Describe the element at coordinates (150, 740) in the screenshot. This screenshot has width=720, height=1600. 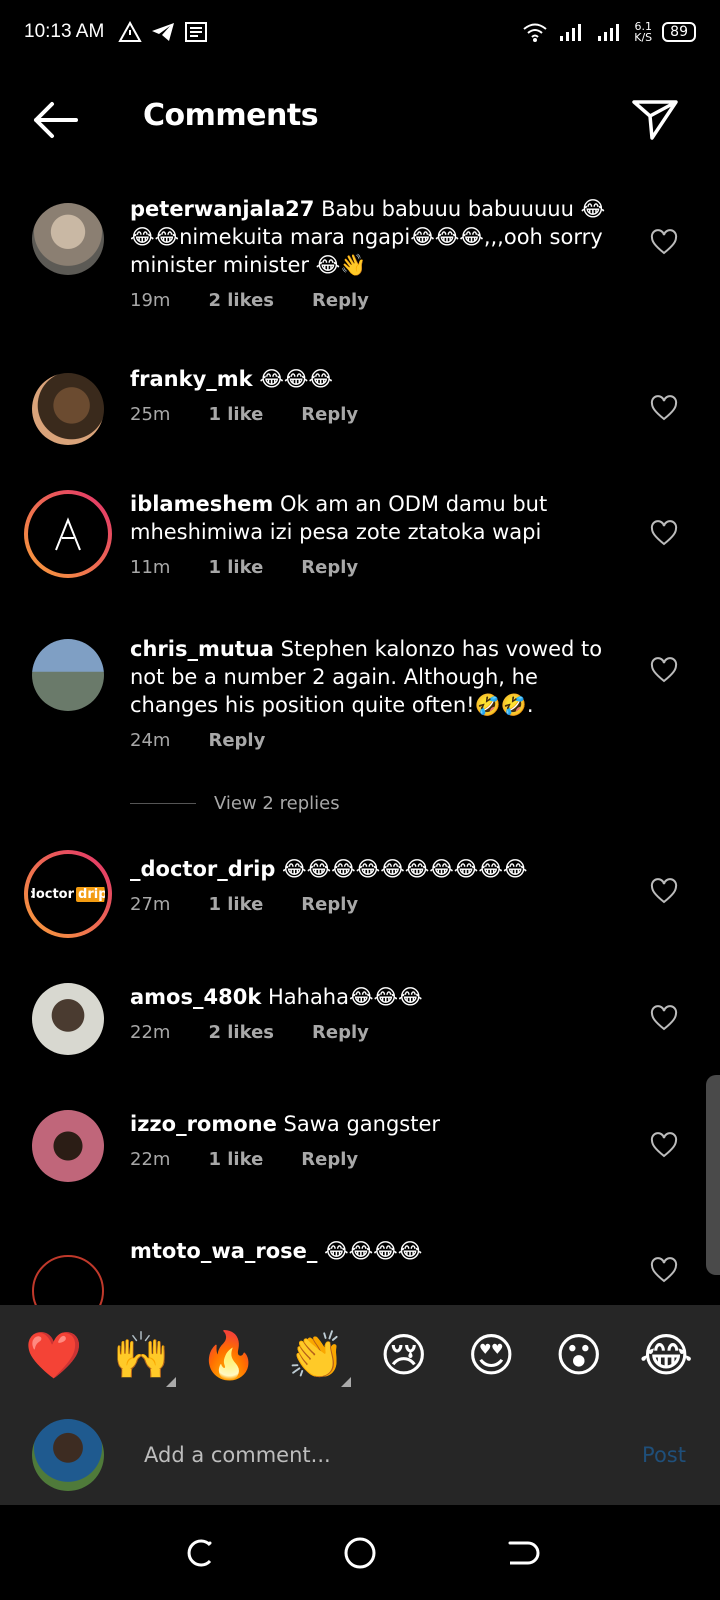
I see `comment-time: 24m` at that location.